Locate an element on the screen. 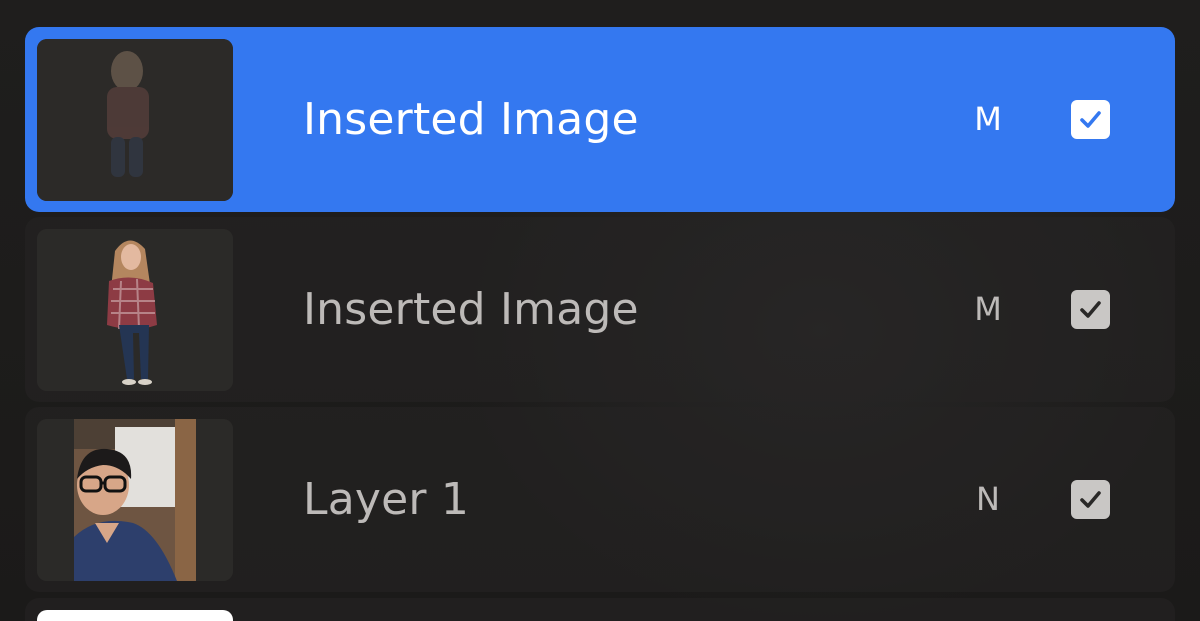  layer-row-background is located at coordinates (600, 609).